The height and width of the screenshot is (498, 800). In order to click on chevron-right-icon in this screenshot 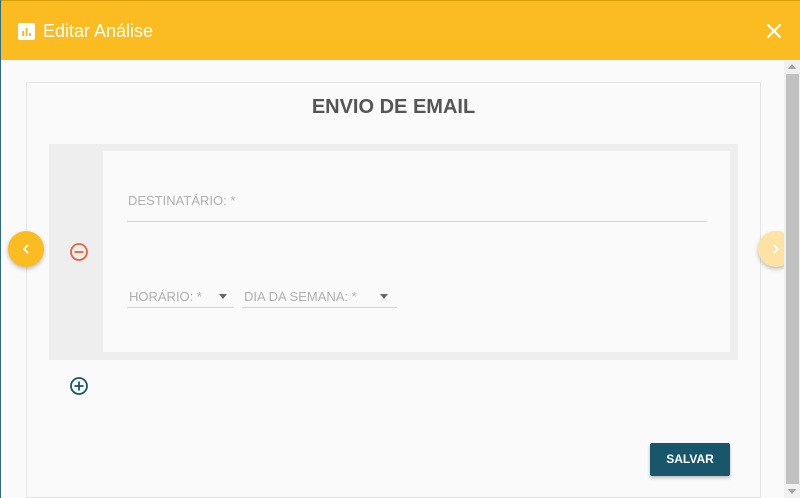, I will do `click(776, 249)`.